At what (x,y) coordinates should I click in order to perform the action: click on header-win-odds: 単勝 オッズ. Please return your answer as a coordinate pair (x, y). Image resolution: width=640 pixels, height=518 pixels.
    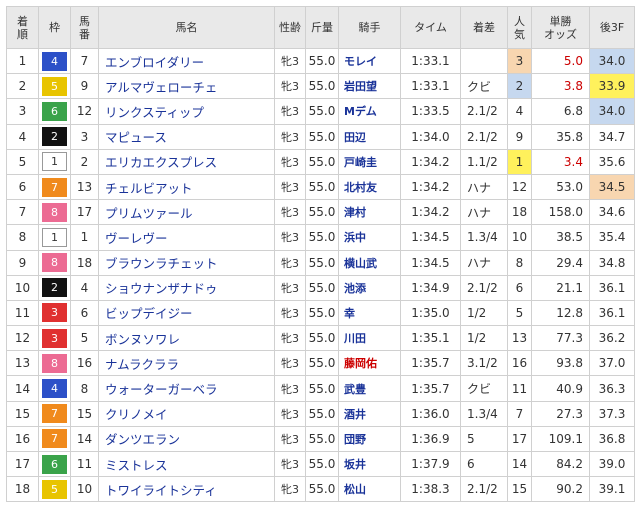
    Looking at the image, I should click on (560, 27).